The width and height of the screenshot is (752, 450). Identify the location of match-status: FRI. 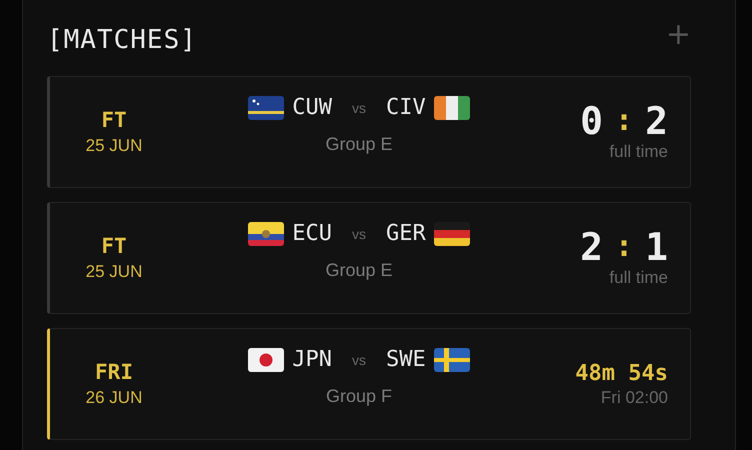
(114, 372).